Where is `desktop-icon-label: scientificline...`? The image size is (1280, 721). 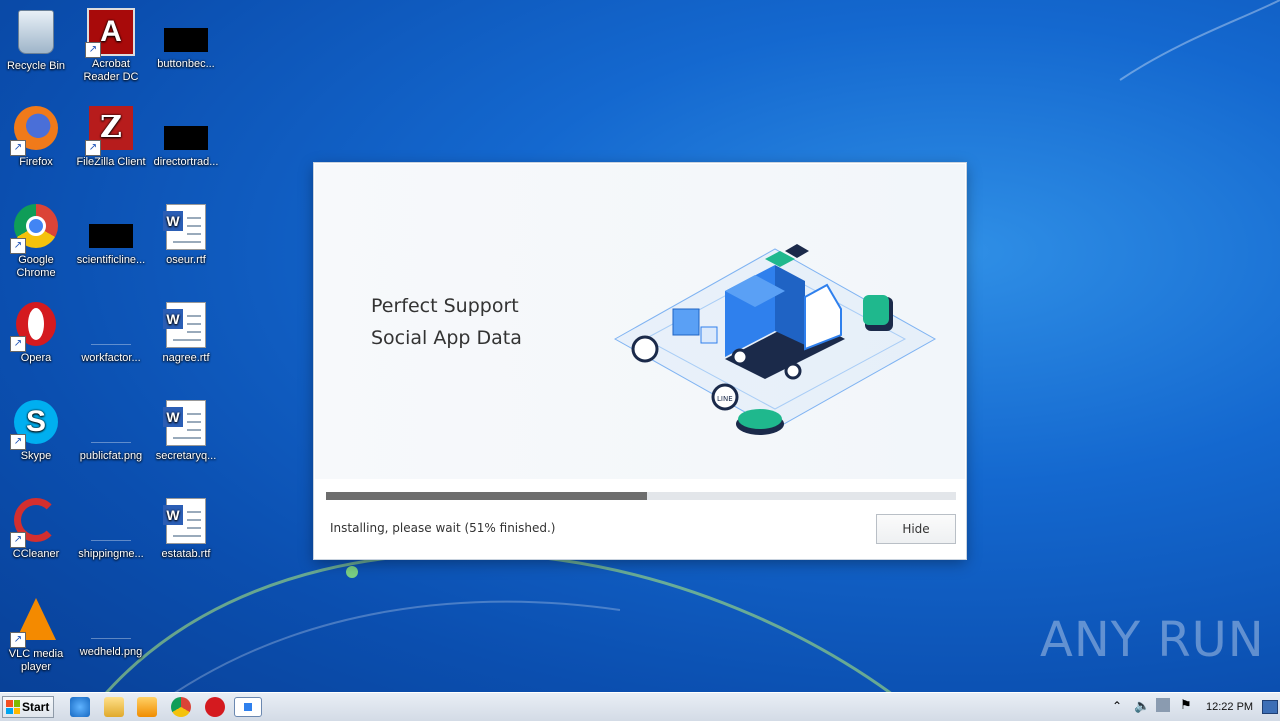 desktop-icon-label: scientificline... is located at coordinates (111, 260).